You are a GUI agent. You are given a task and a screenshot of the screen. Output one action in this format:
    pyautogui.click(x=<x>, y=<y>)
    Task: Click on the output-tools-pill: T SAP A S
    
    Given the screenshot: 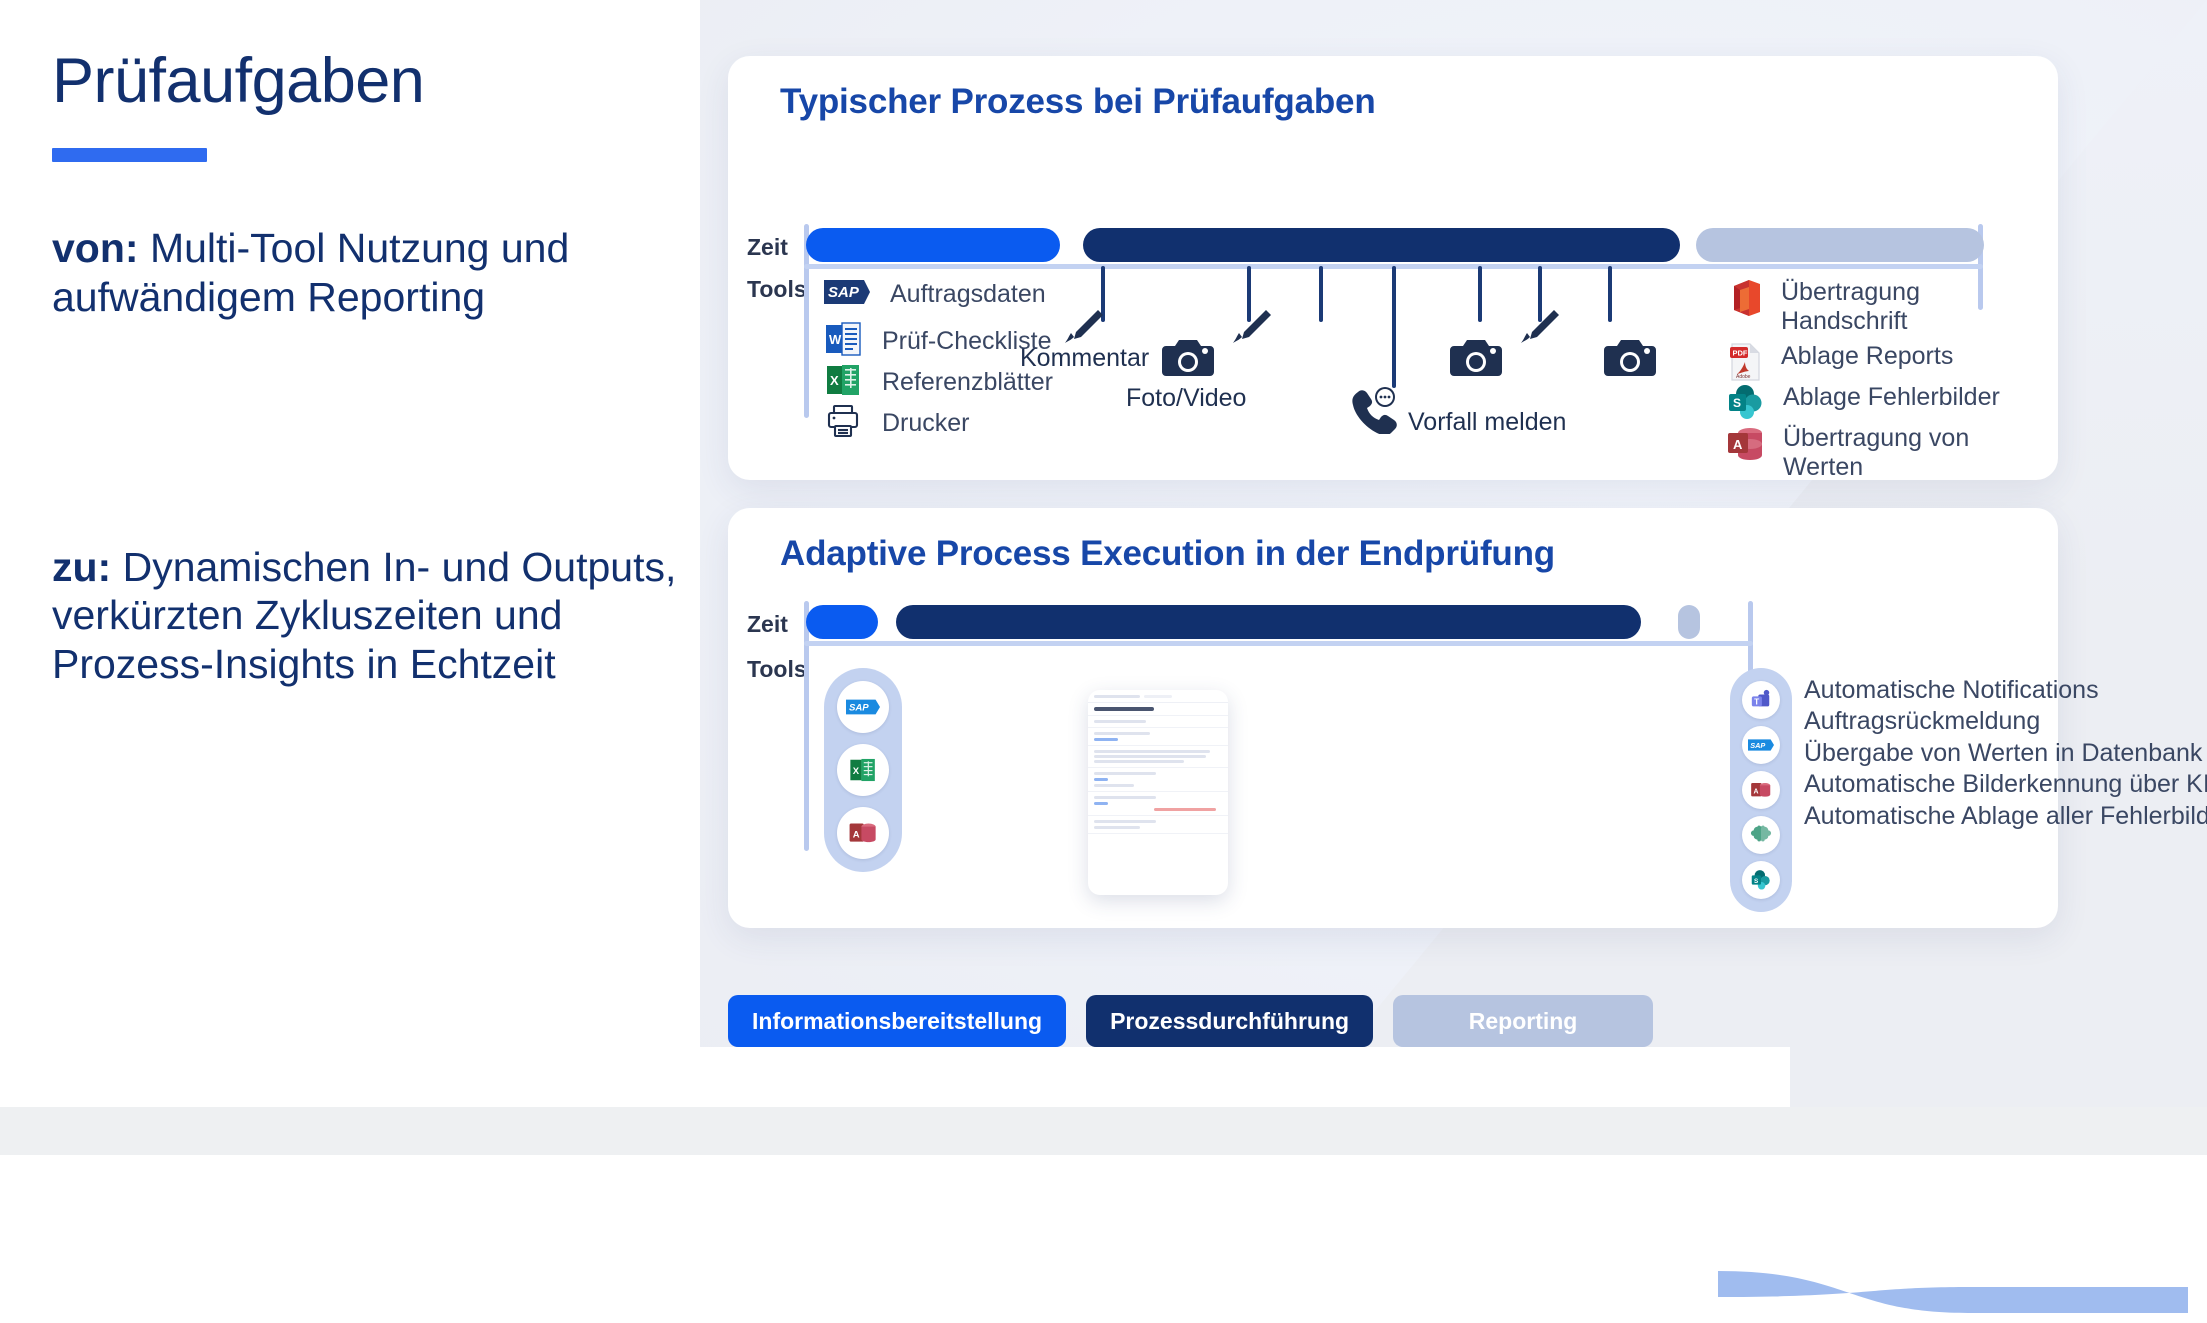 What is the action you would take?
    pyautogui.click(x=1761, y=790)
    